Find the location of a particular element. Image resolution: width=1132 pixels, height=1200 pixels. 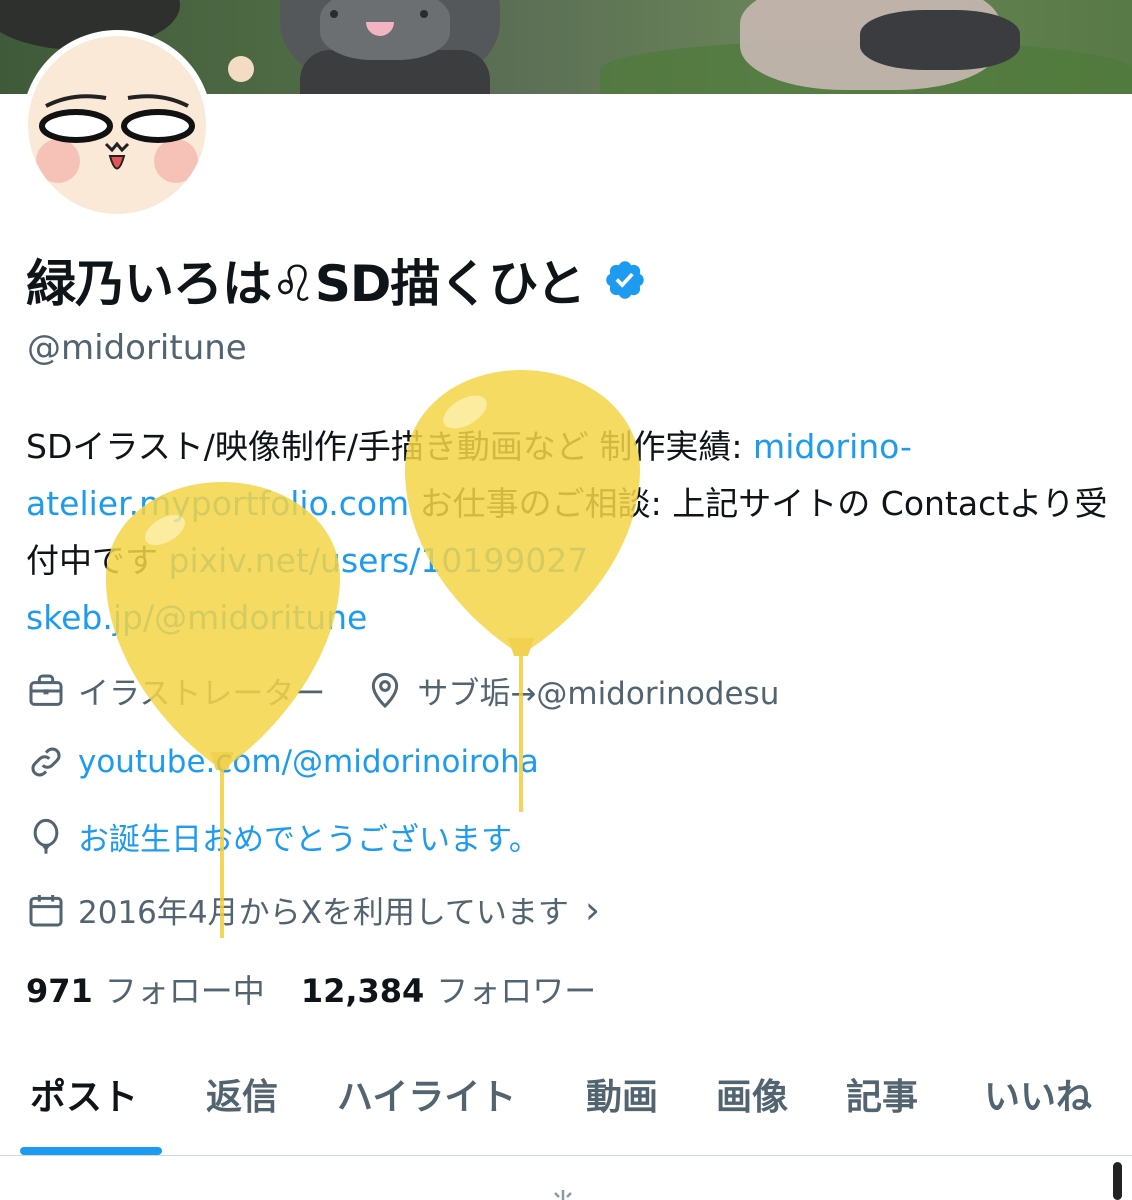

bio-link-skeb: skeb.jp/@midoritune is located at coordinates (196, 617).